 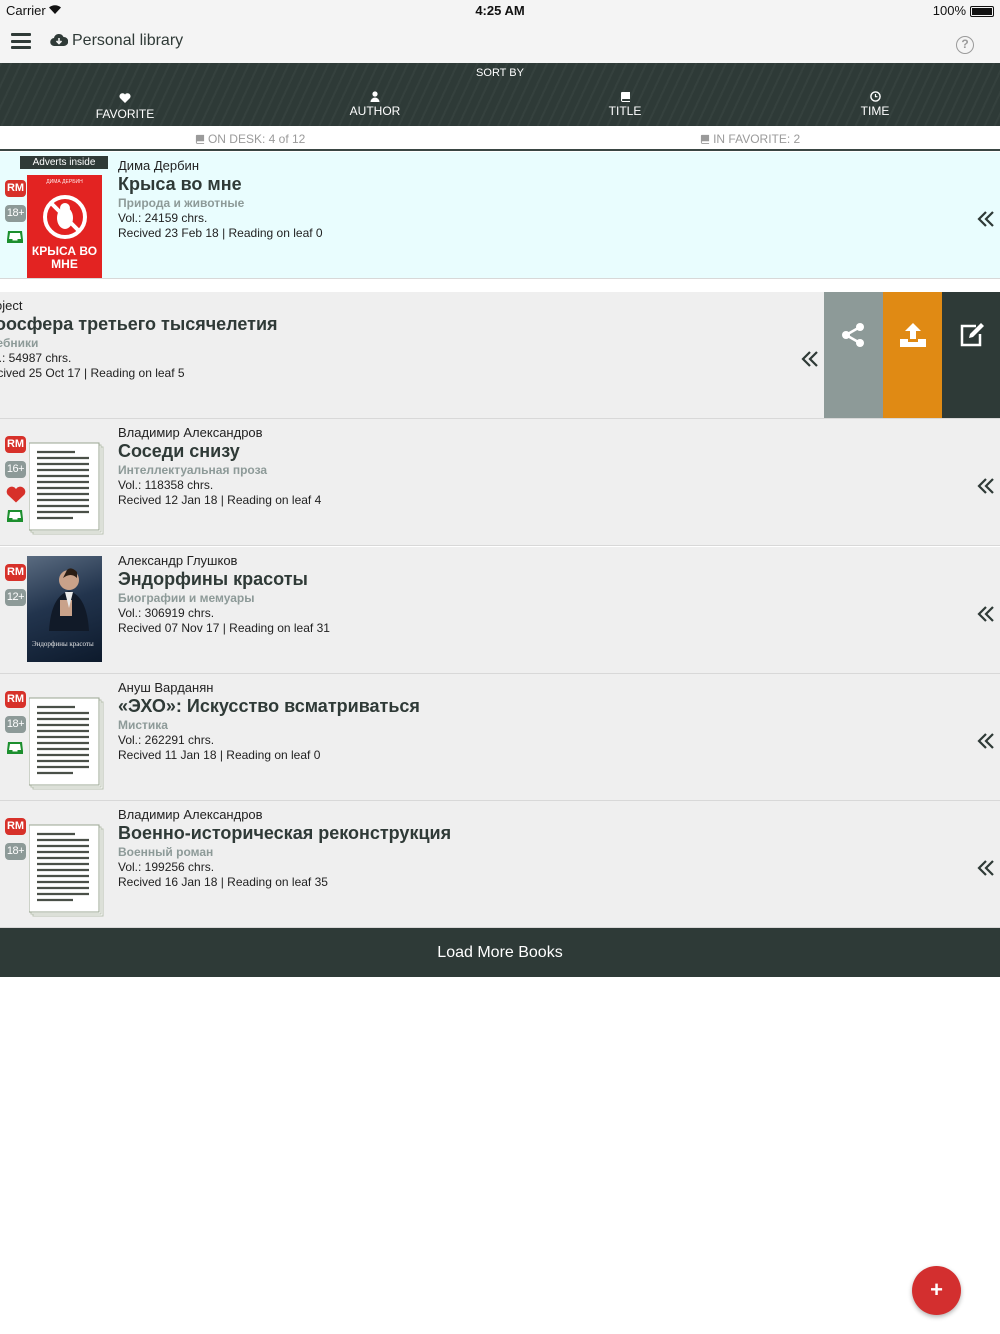 What do you see at coordinates (965, 45) in the screenshot?
I see `help-icon: ?` at bounding box center [965, 45].